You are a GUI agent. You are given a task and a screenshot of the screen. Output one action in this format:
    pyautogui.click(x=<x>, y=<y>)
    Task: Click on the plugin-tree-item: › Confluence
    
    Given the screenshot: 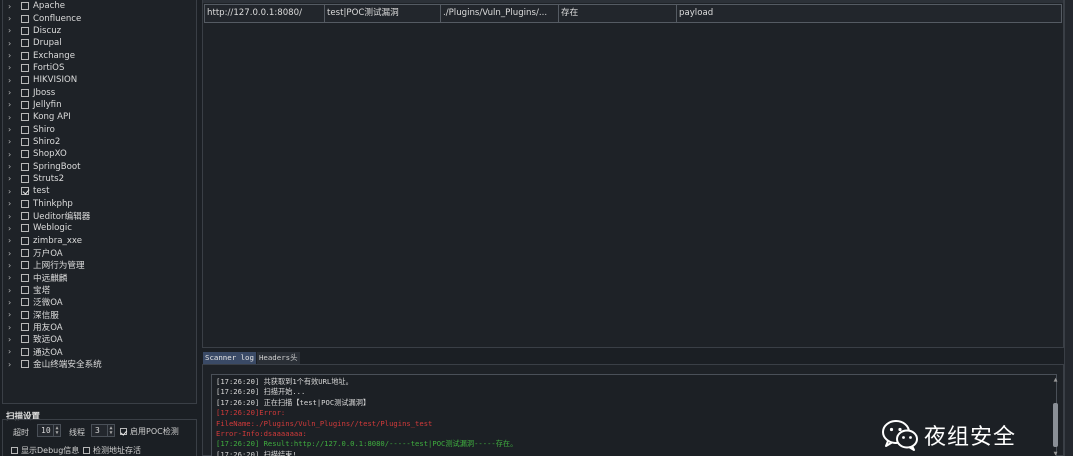 What is the action you would take?
    pyautogui.click(x=99, y=18)
    